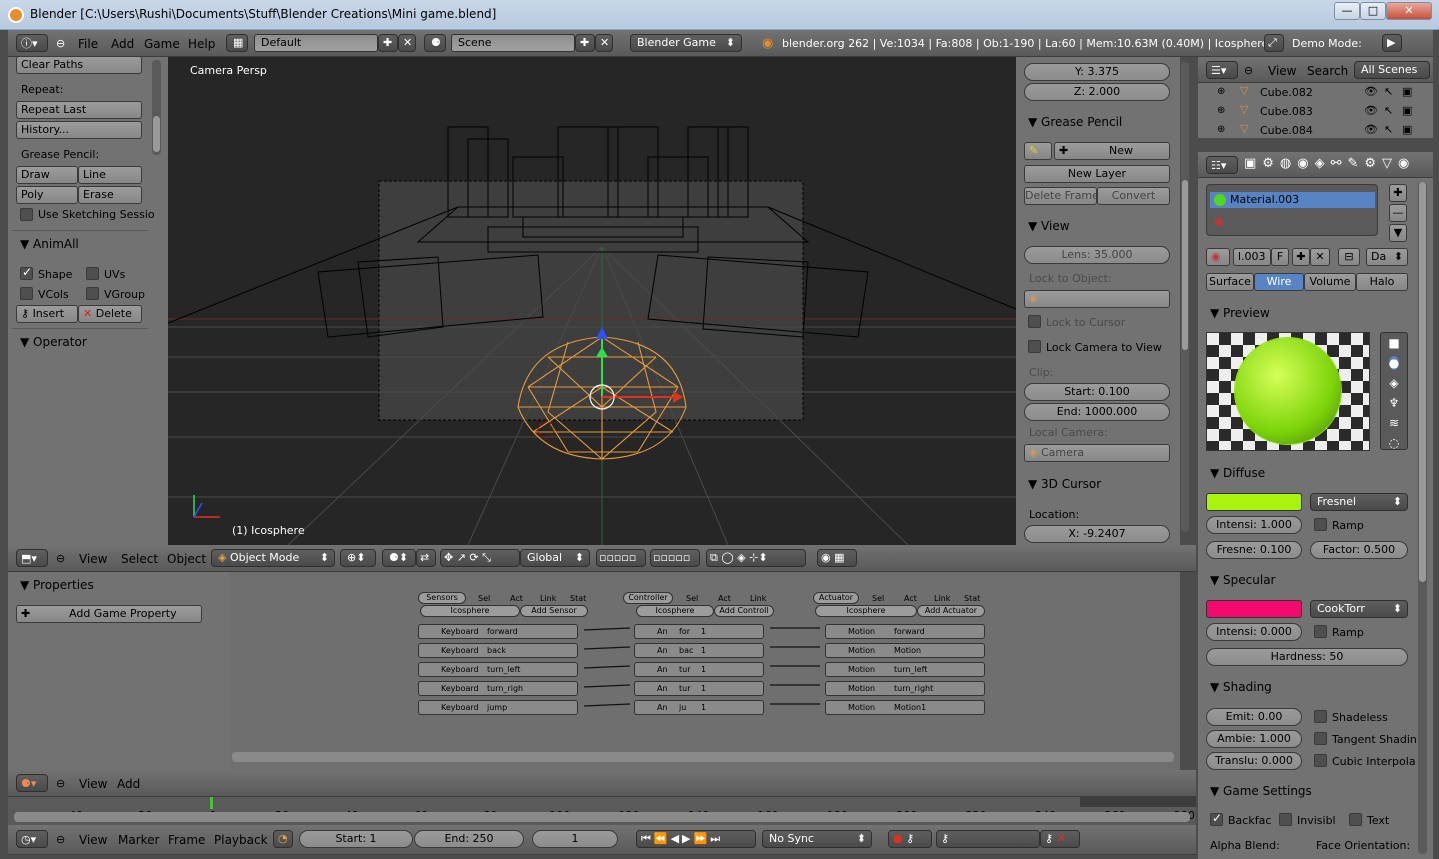 This screenshot has width=1439, height=859. I want to click on clip-end-field: End: 1000.000, so click(1097, 412).